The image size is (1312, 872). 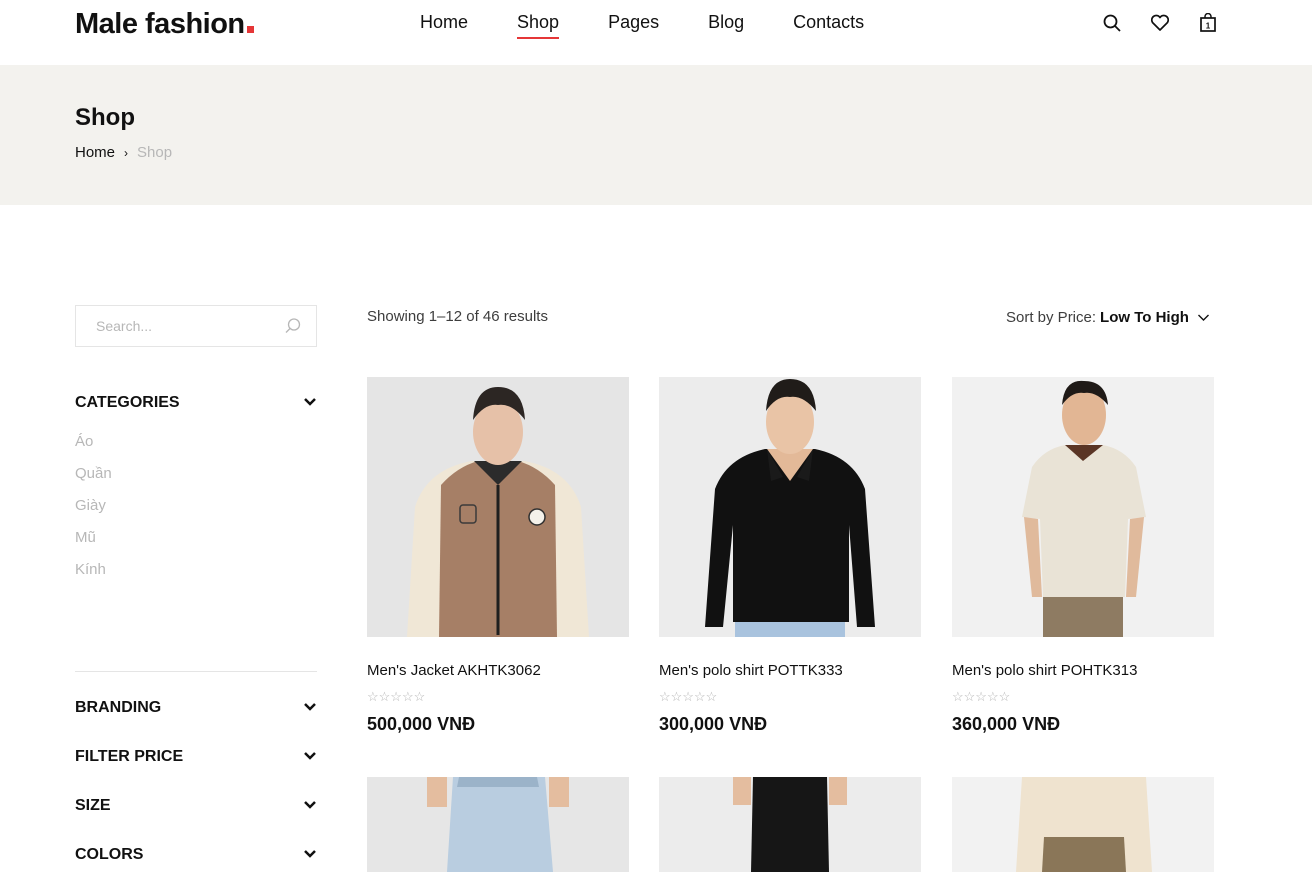 I want to click on filter-size-header: SIZE, so click(x=196, y=806).